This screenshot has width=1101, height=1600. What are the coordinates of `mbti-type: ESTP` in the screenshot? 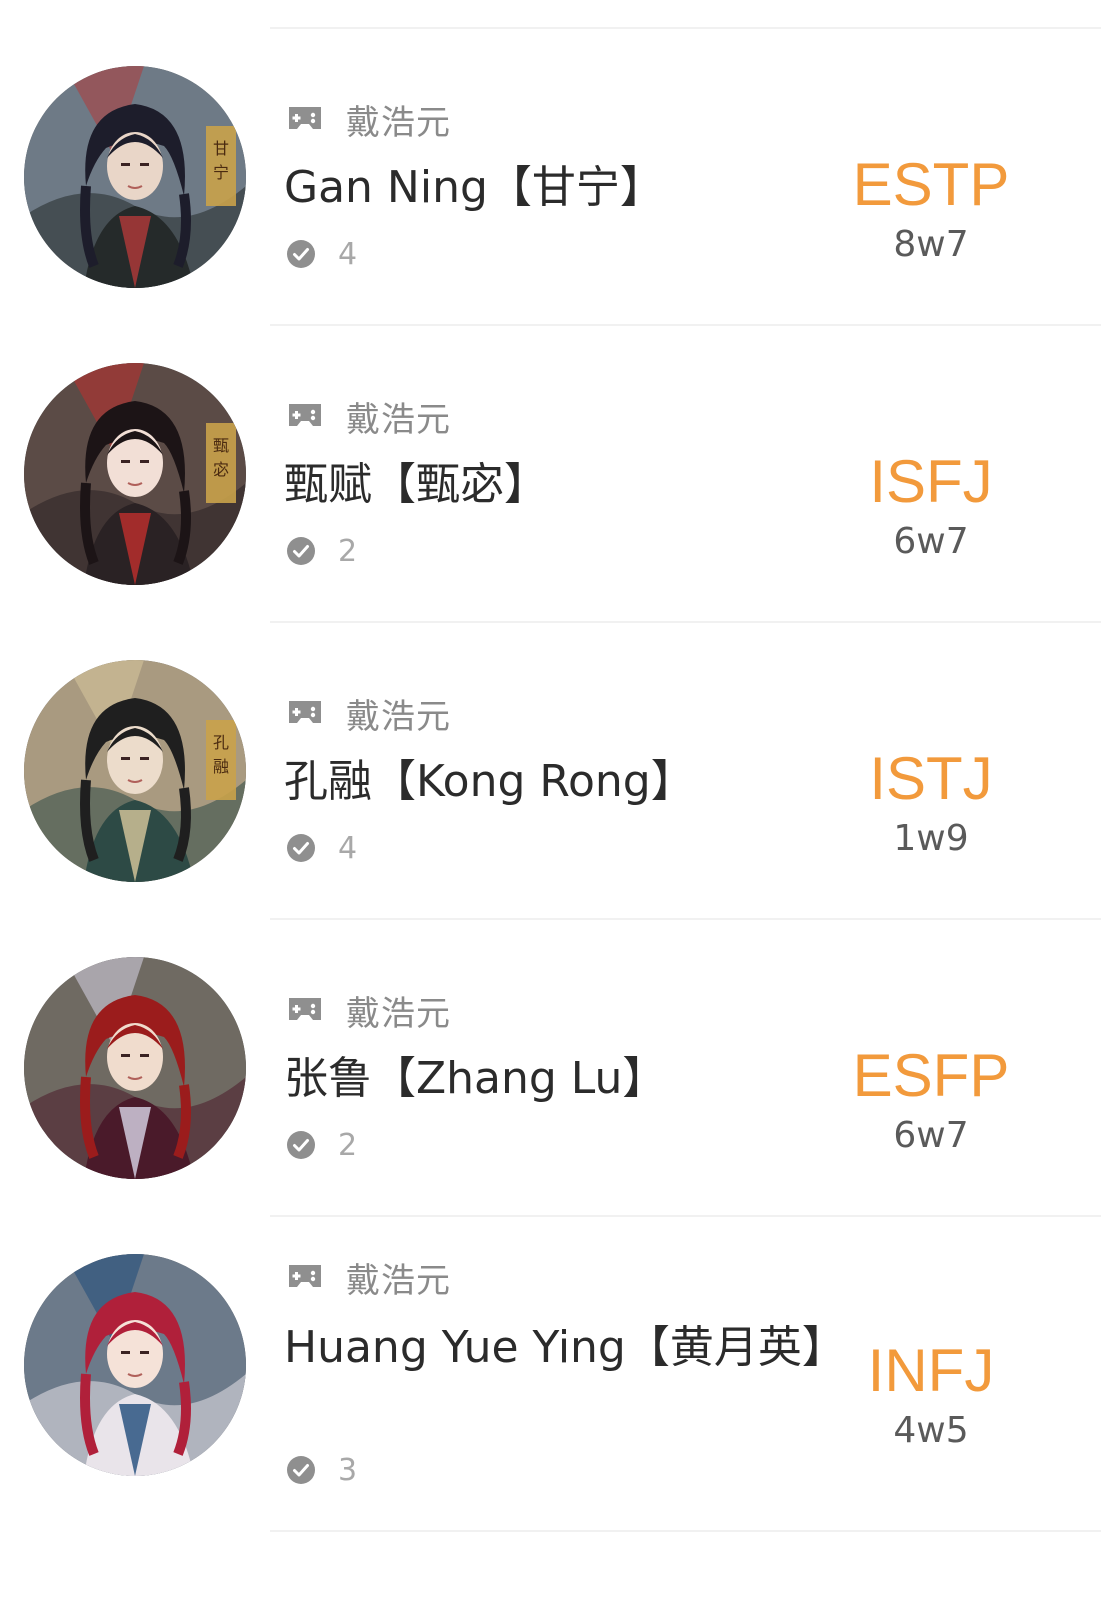 It's located at (931, 184).